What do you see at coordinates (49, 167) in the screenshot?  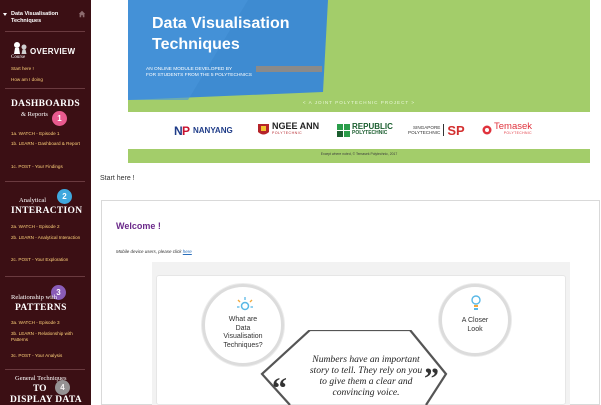 I see `link-1c: 1c. POST - Your Findings` at bounding box center [49, 167].